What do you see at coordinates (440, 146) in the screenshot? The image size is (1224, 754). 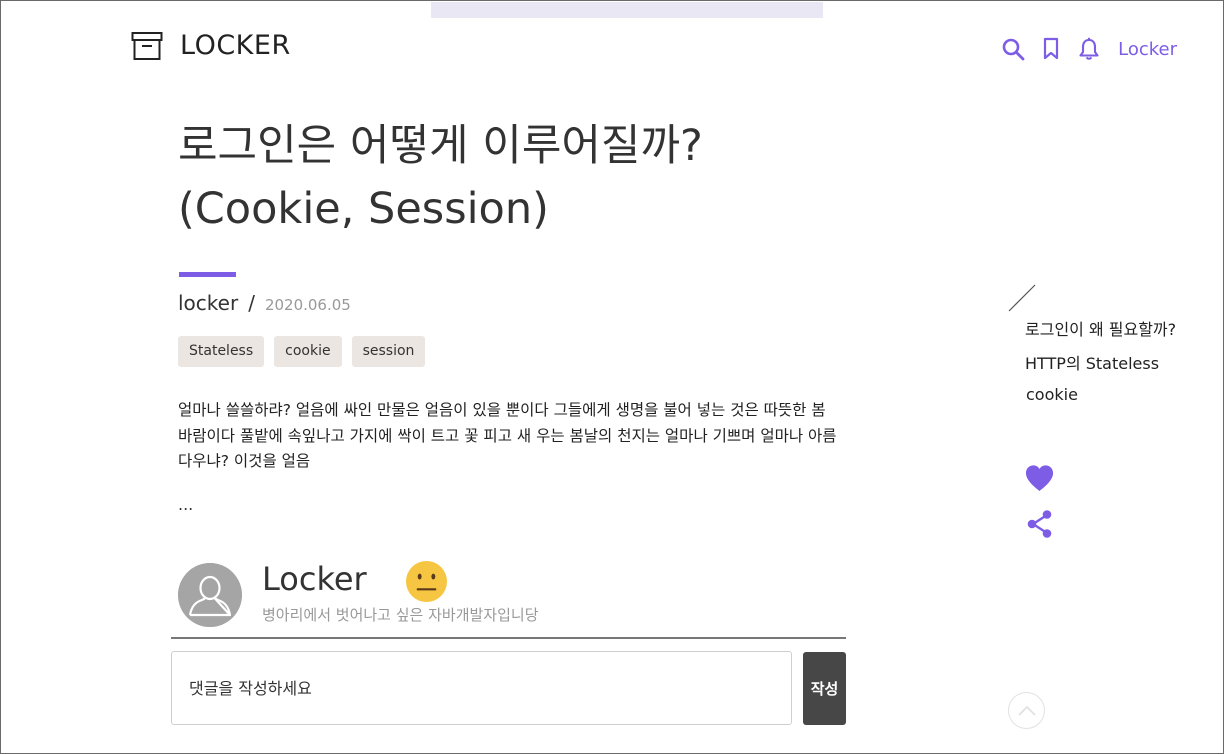 I see `post-title-line-1: 로그인은 어떻게 이루어질까?` at bounding box center [440, 146].